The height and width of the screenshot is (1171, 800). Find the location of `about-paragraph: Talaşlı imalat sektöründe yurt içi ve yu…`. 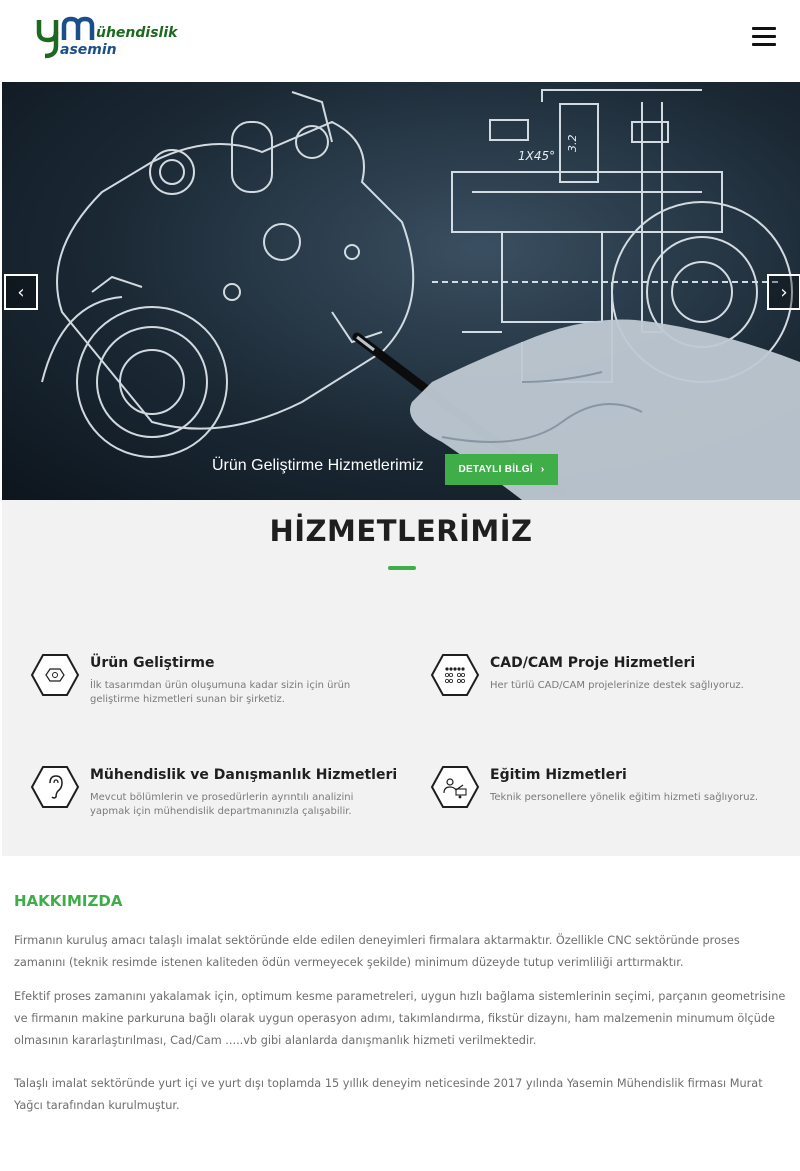

about-paragraph: Talaşlı imalat sektöründe yurt içi ve yu… is located at coordinates (388, 1094).